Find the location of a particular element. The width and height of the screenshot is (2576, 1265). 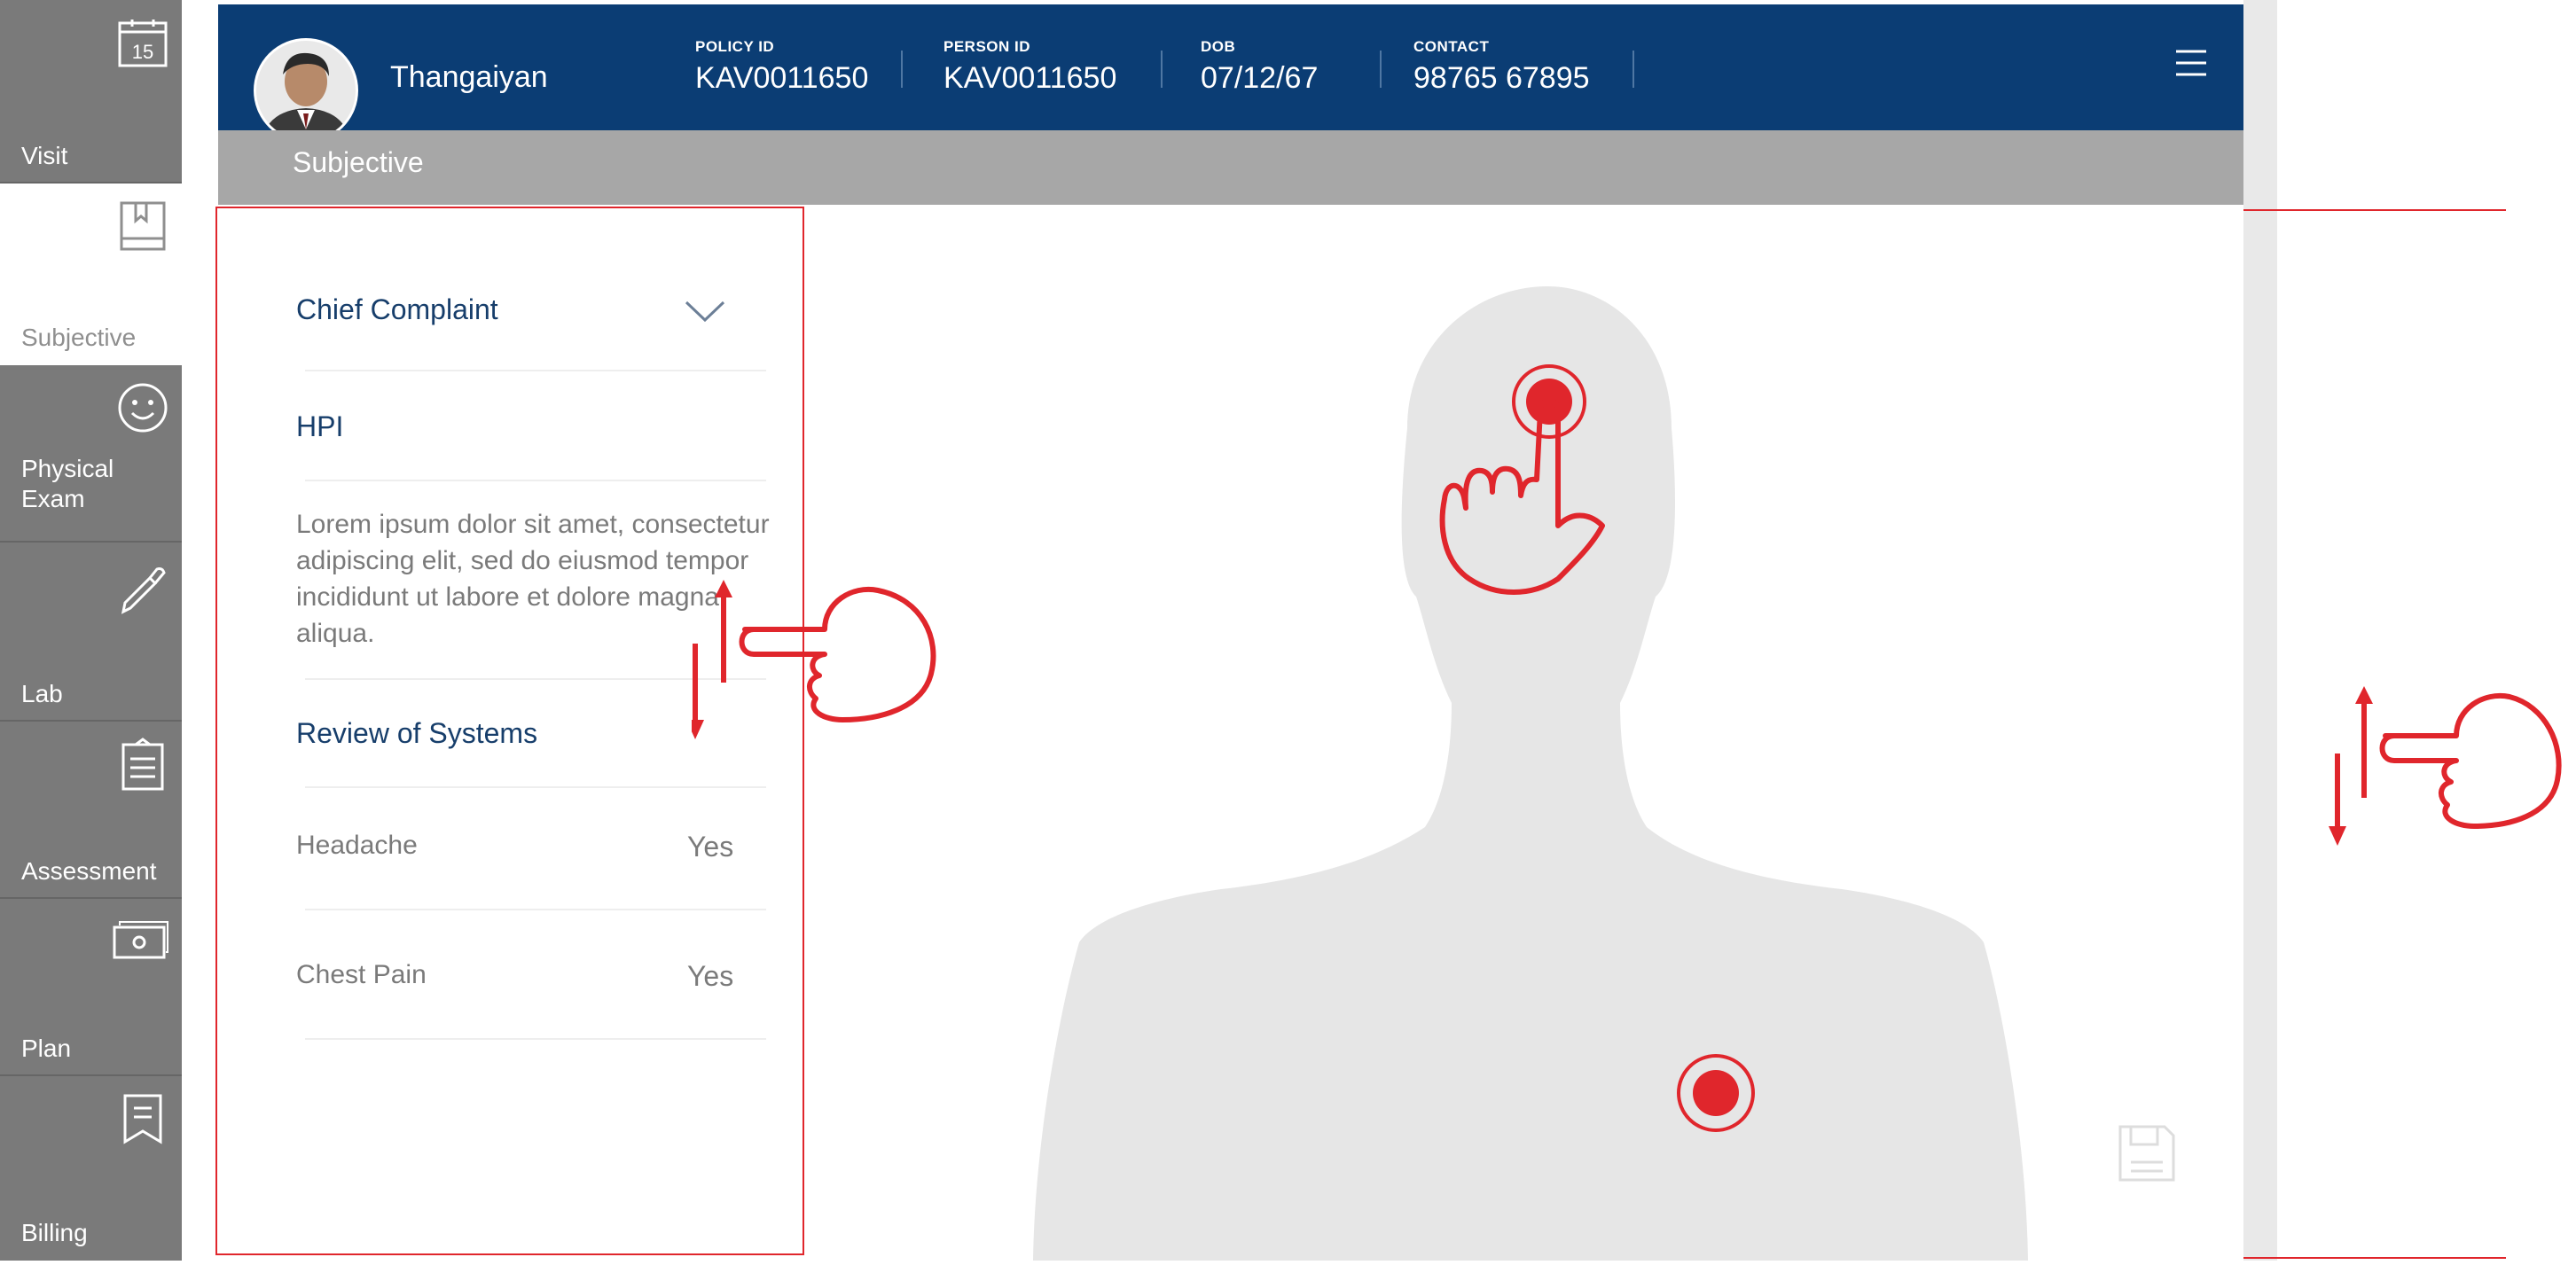

patient-name: Thangaiyan is located at coordinates (469, 77).